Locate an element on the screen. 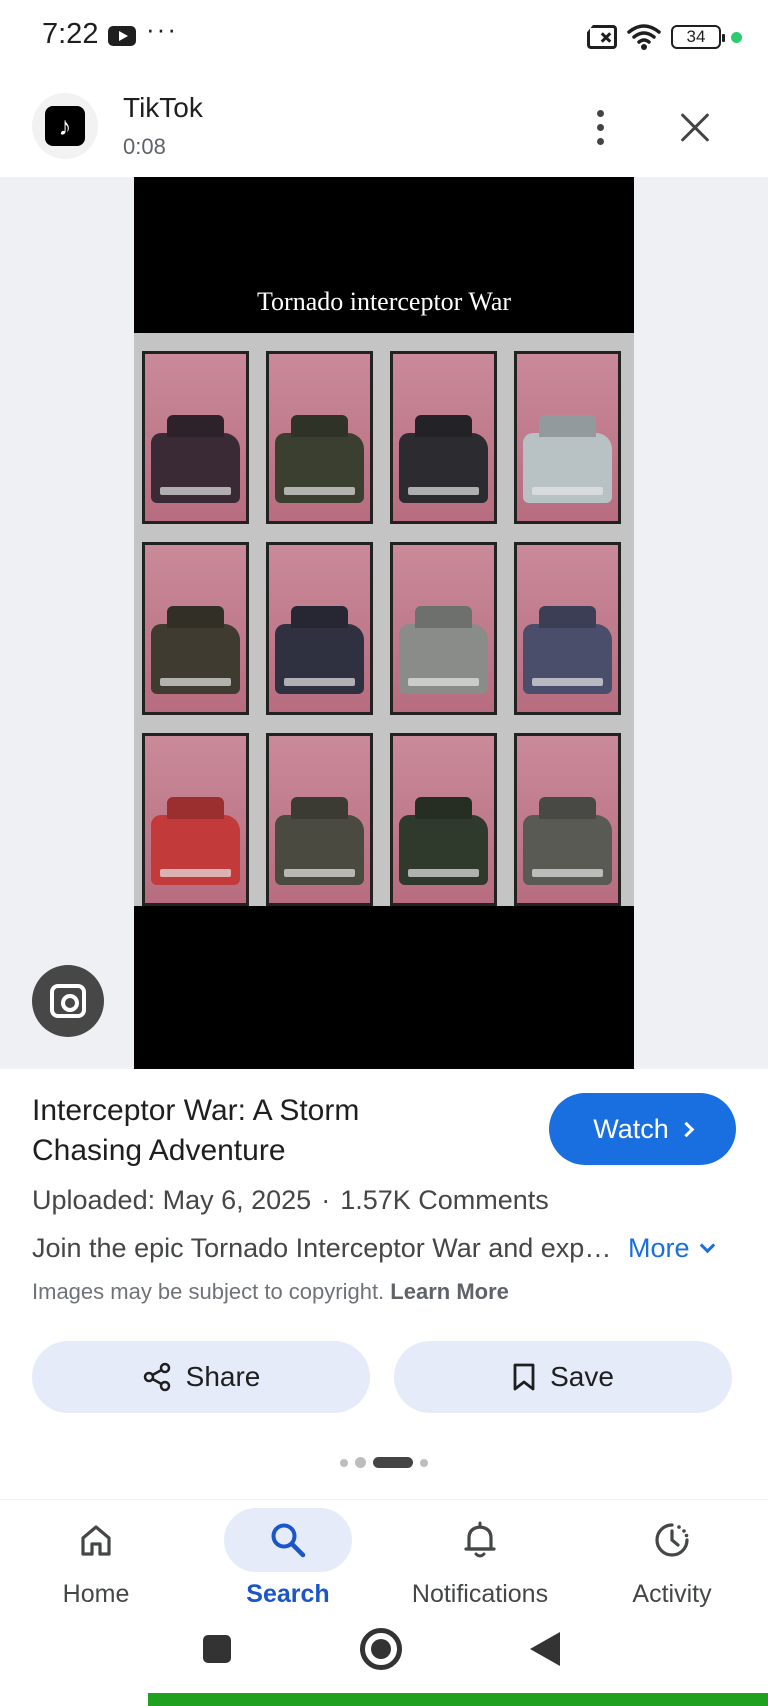 This screenshot has width=768, height=1706. tiktok-logo: ♪ is located at coordinates (65, 126).